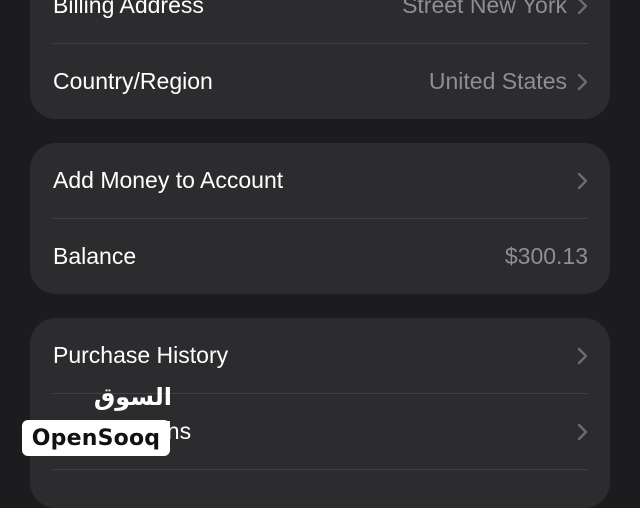 Image resolution: width=640 pixels, height=508 pixels. What do you see at coordinates (320, 21) in the screenshot?
I see `billing-address-row: Billing Address Street New York` at bounding box center [320, 21].